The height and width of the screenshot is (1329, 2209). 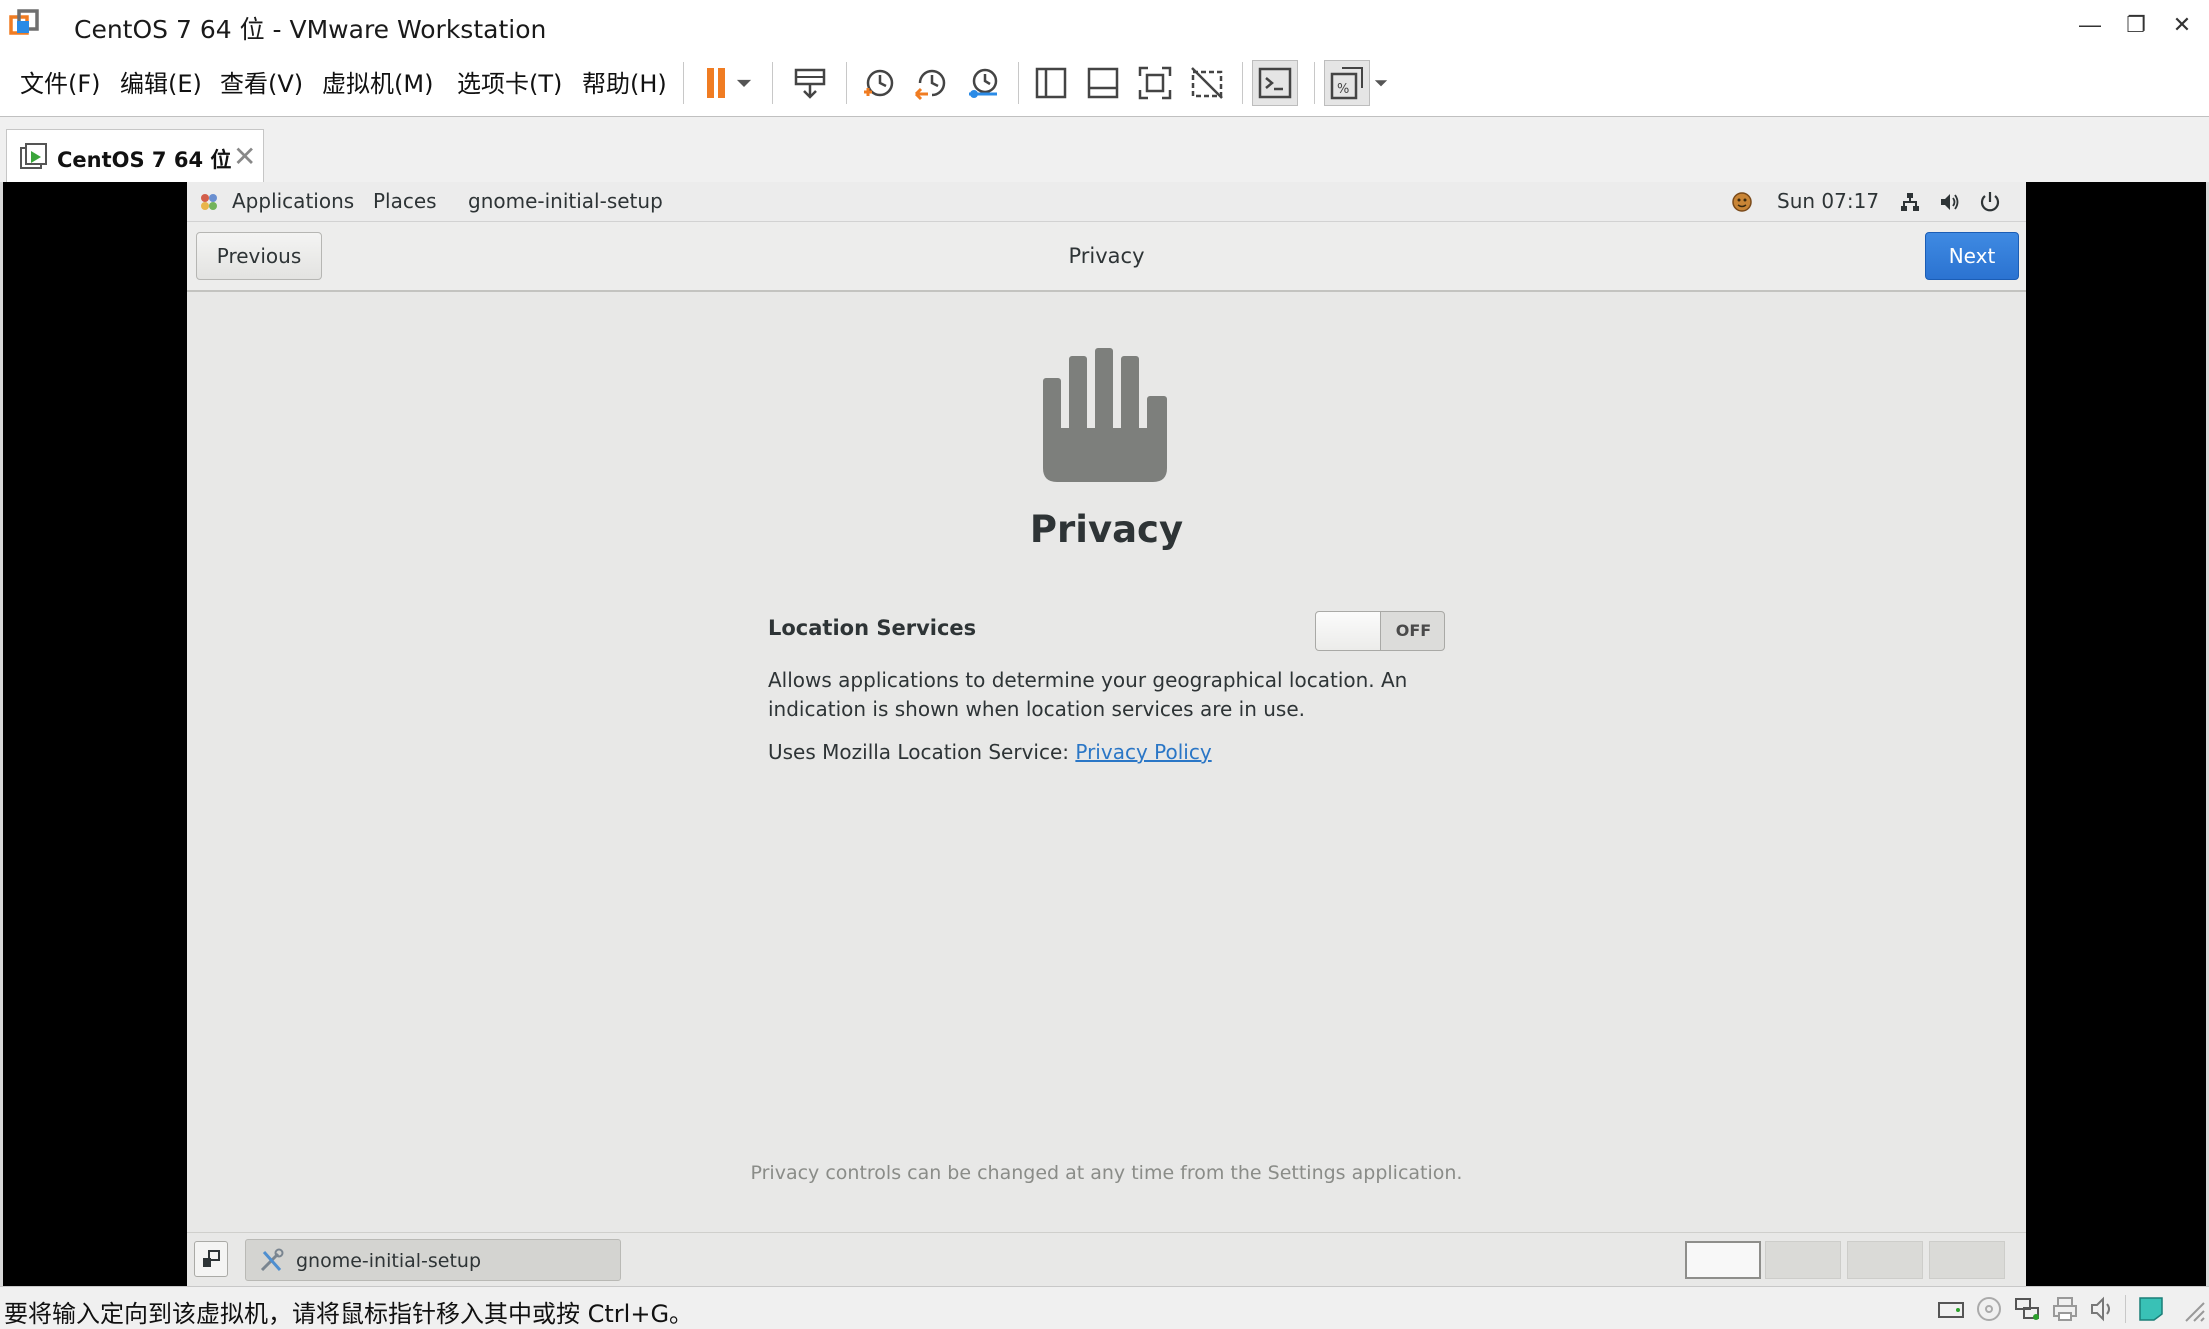 I want to click on setup-header-bar: Previous Privacy Next, so click(x=1106, y=257).